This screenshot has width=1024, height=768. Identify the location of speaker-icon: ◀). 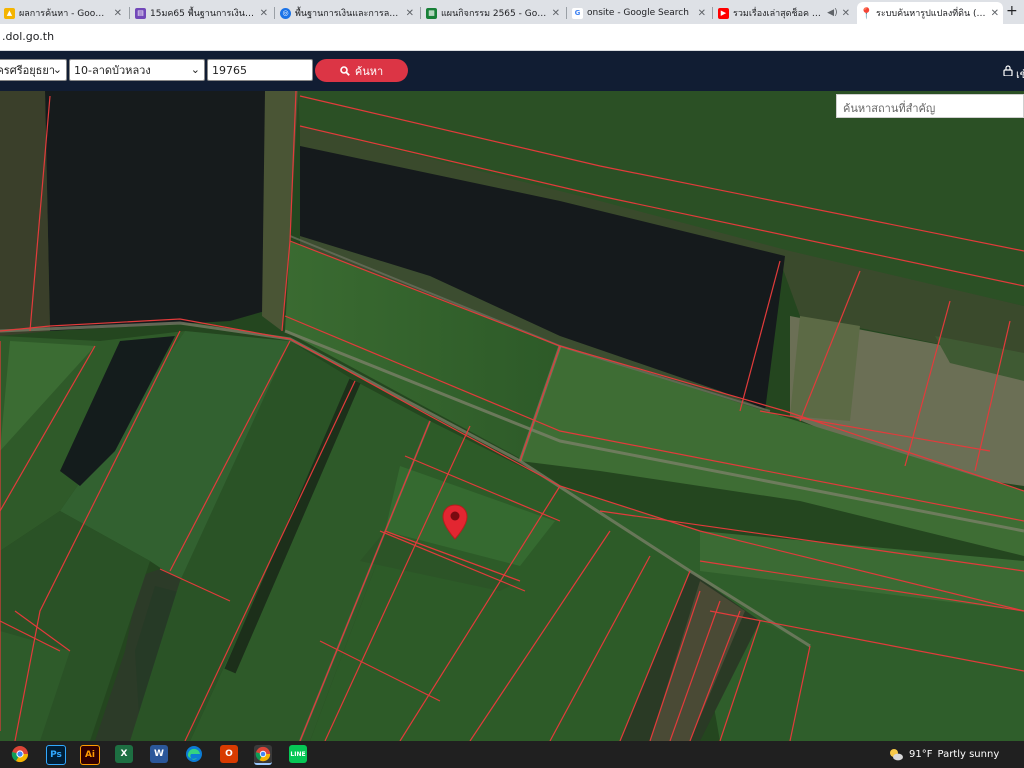
(832, 13).